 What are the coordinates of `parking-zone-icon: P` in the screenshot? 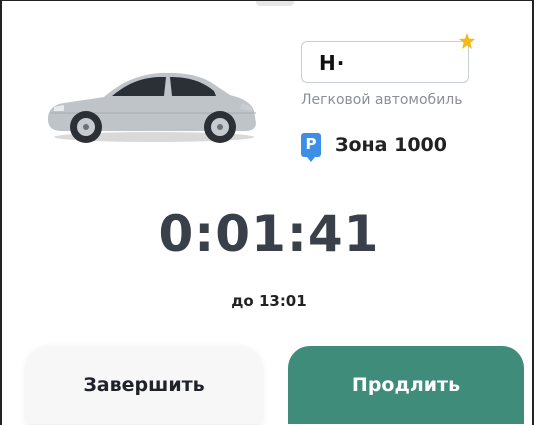 It's located at (311, 147).